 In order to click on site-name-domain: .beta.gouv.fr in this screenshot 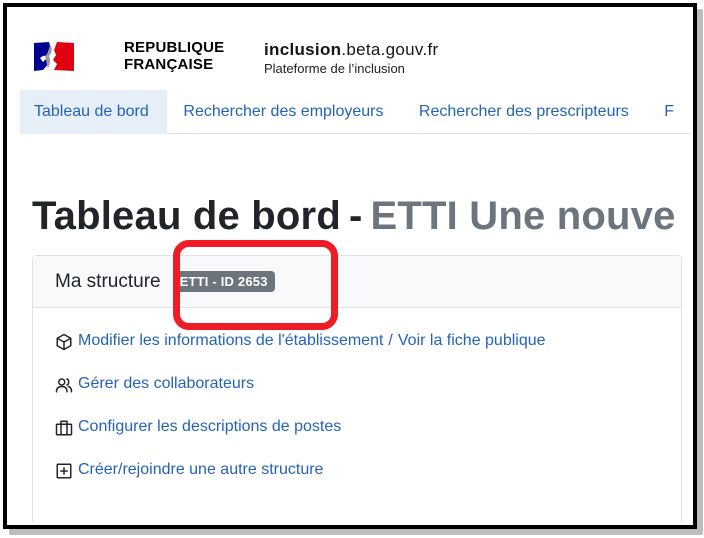, I will do `click(390, 49)`.